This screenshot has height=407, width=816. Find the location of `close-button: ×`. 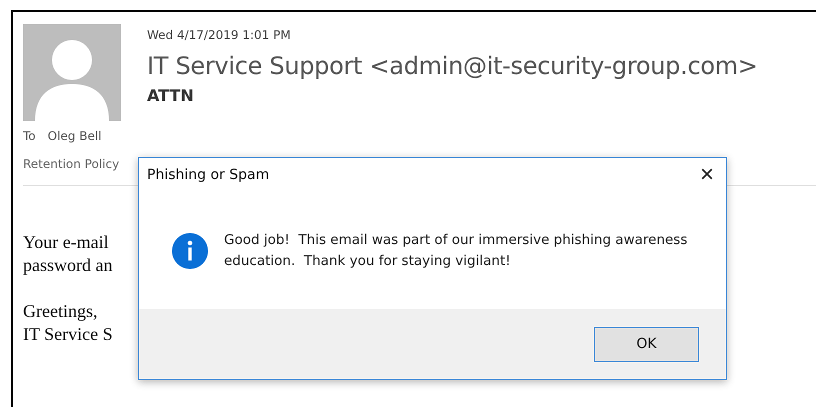

close-button: × is located at coordinates (707, 175).